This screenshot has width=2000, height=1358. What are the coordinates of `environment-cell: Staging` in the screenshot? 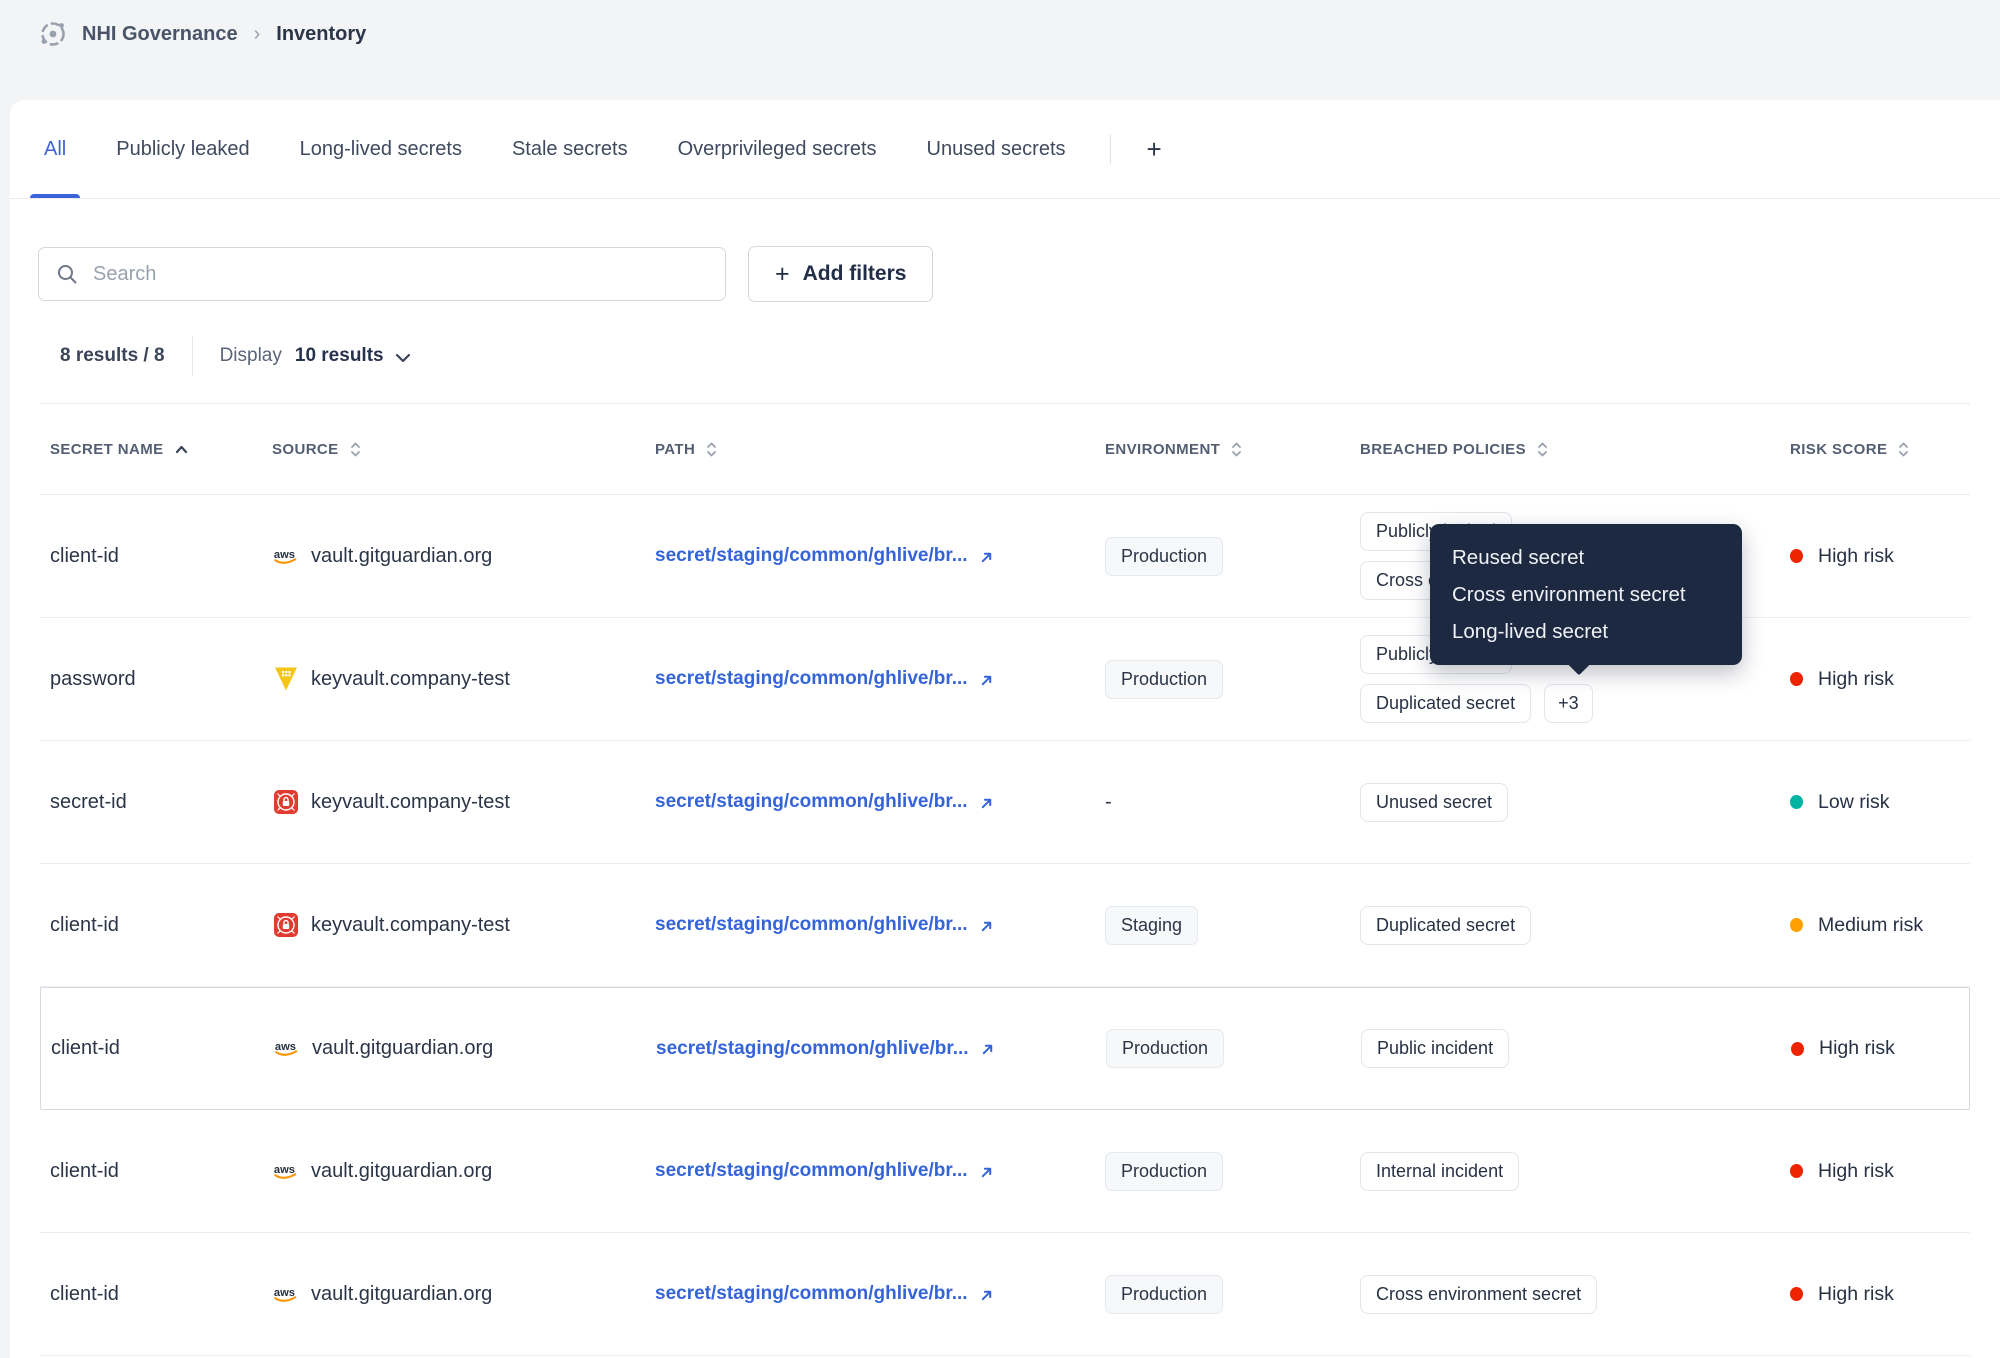 It's located at (1232, 925).